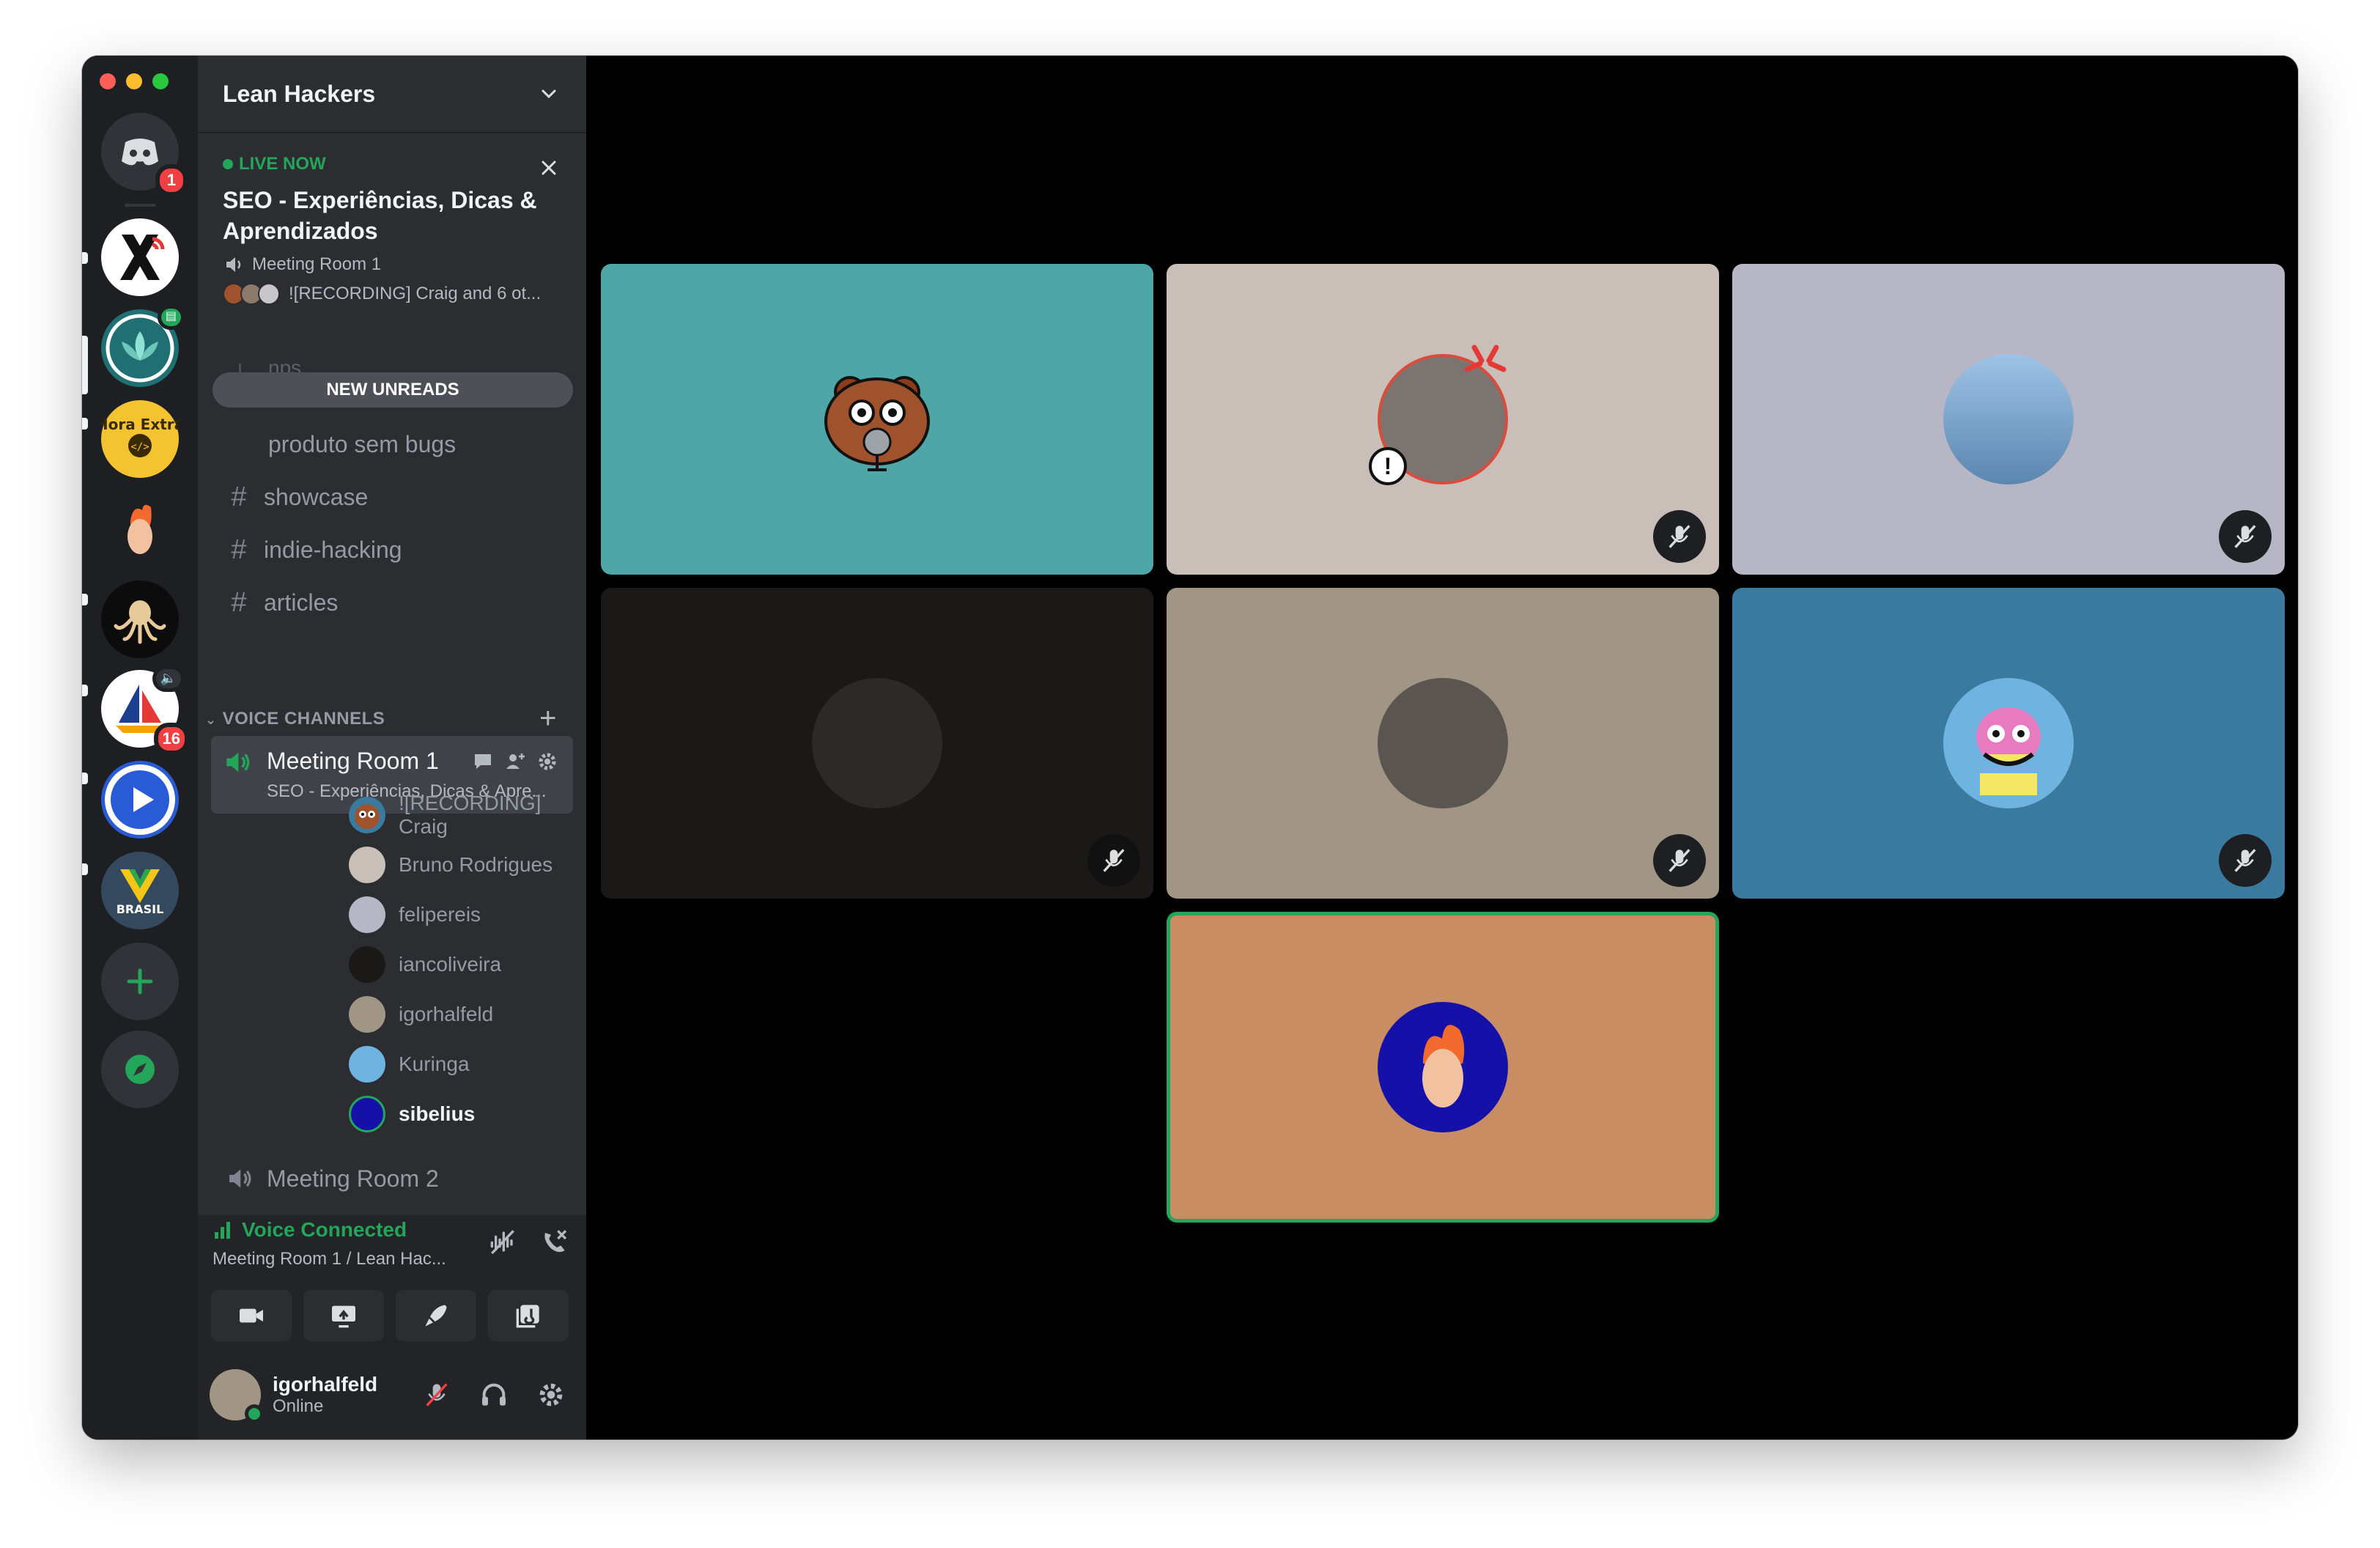 This screenshot has width=2380, height=1548. What do you see at coordinates (140, 530) in the screenshot?
I see `server-sibelius-icon` at bounding box center [140, 530].